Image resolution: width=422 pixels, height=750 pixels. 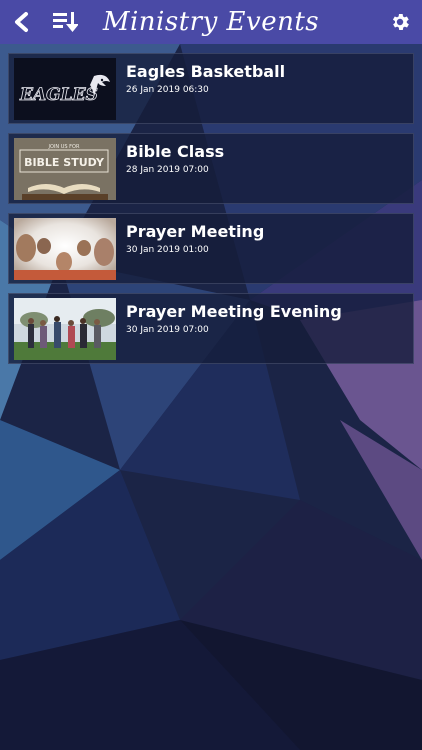 I want to click on sort-descending-icon, so click(x=65, y=22).